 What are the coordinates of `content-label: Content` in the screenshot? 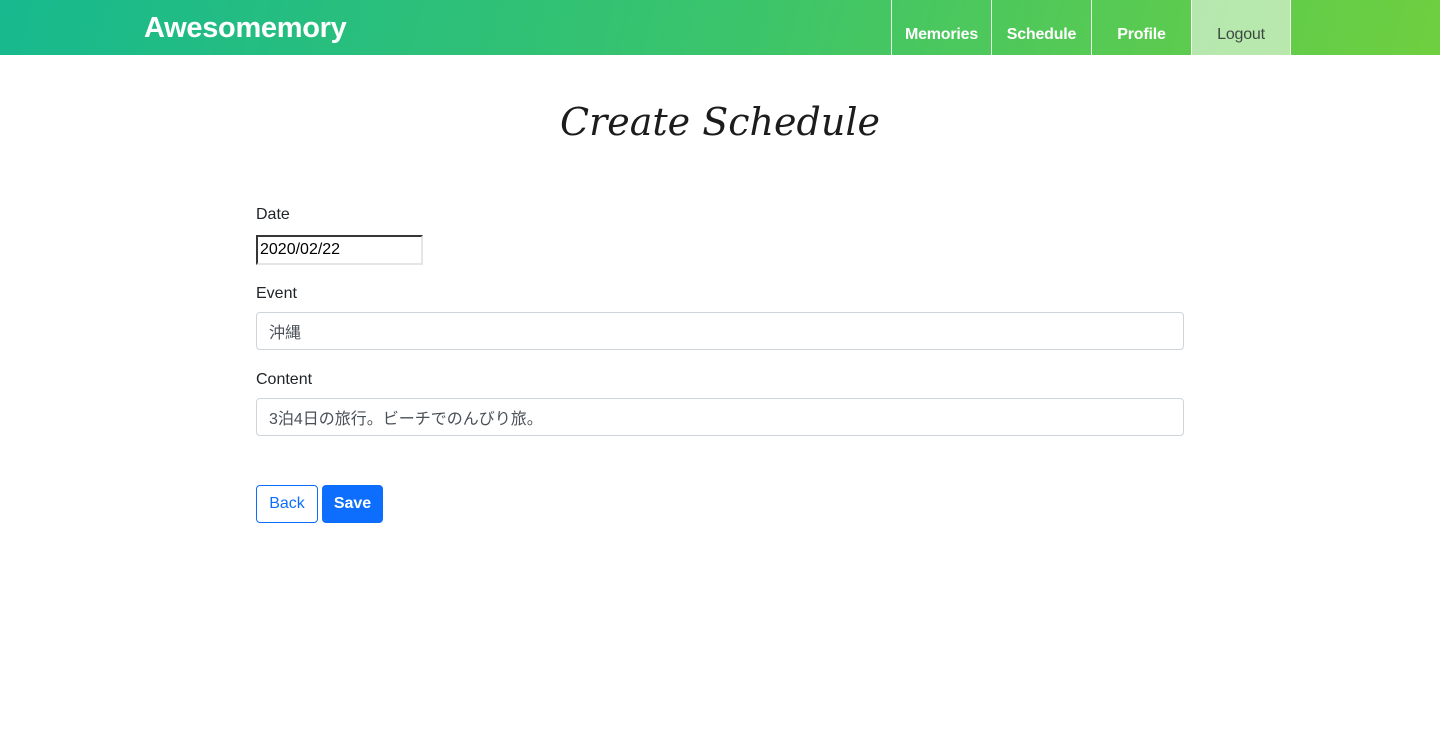 It's located at (284, 379).